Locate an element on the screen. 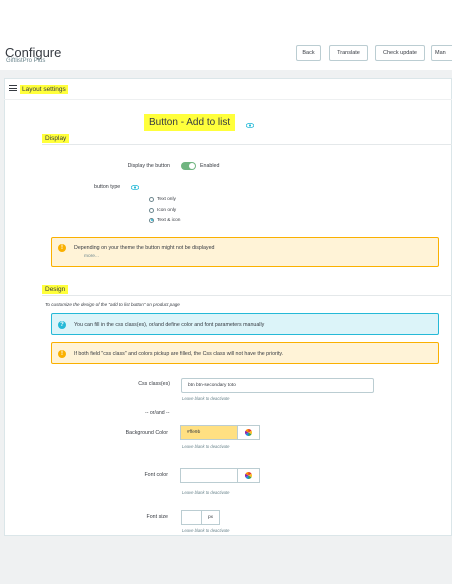 The image size is (452, 584). radio-text-only: Text only is located at coordinates (162, 199).